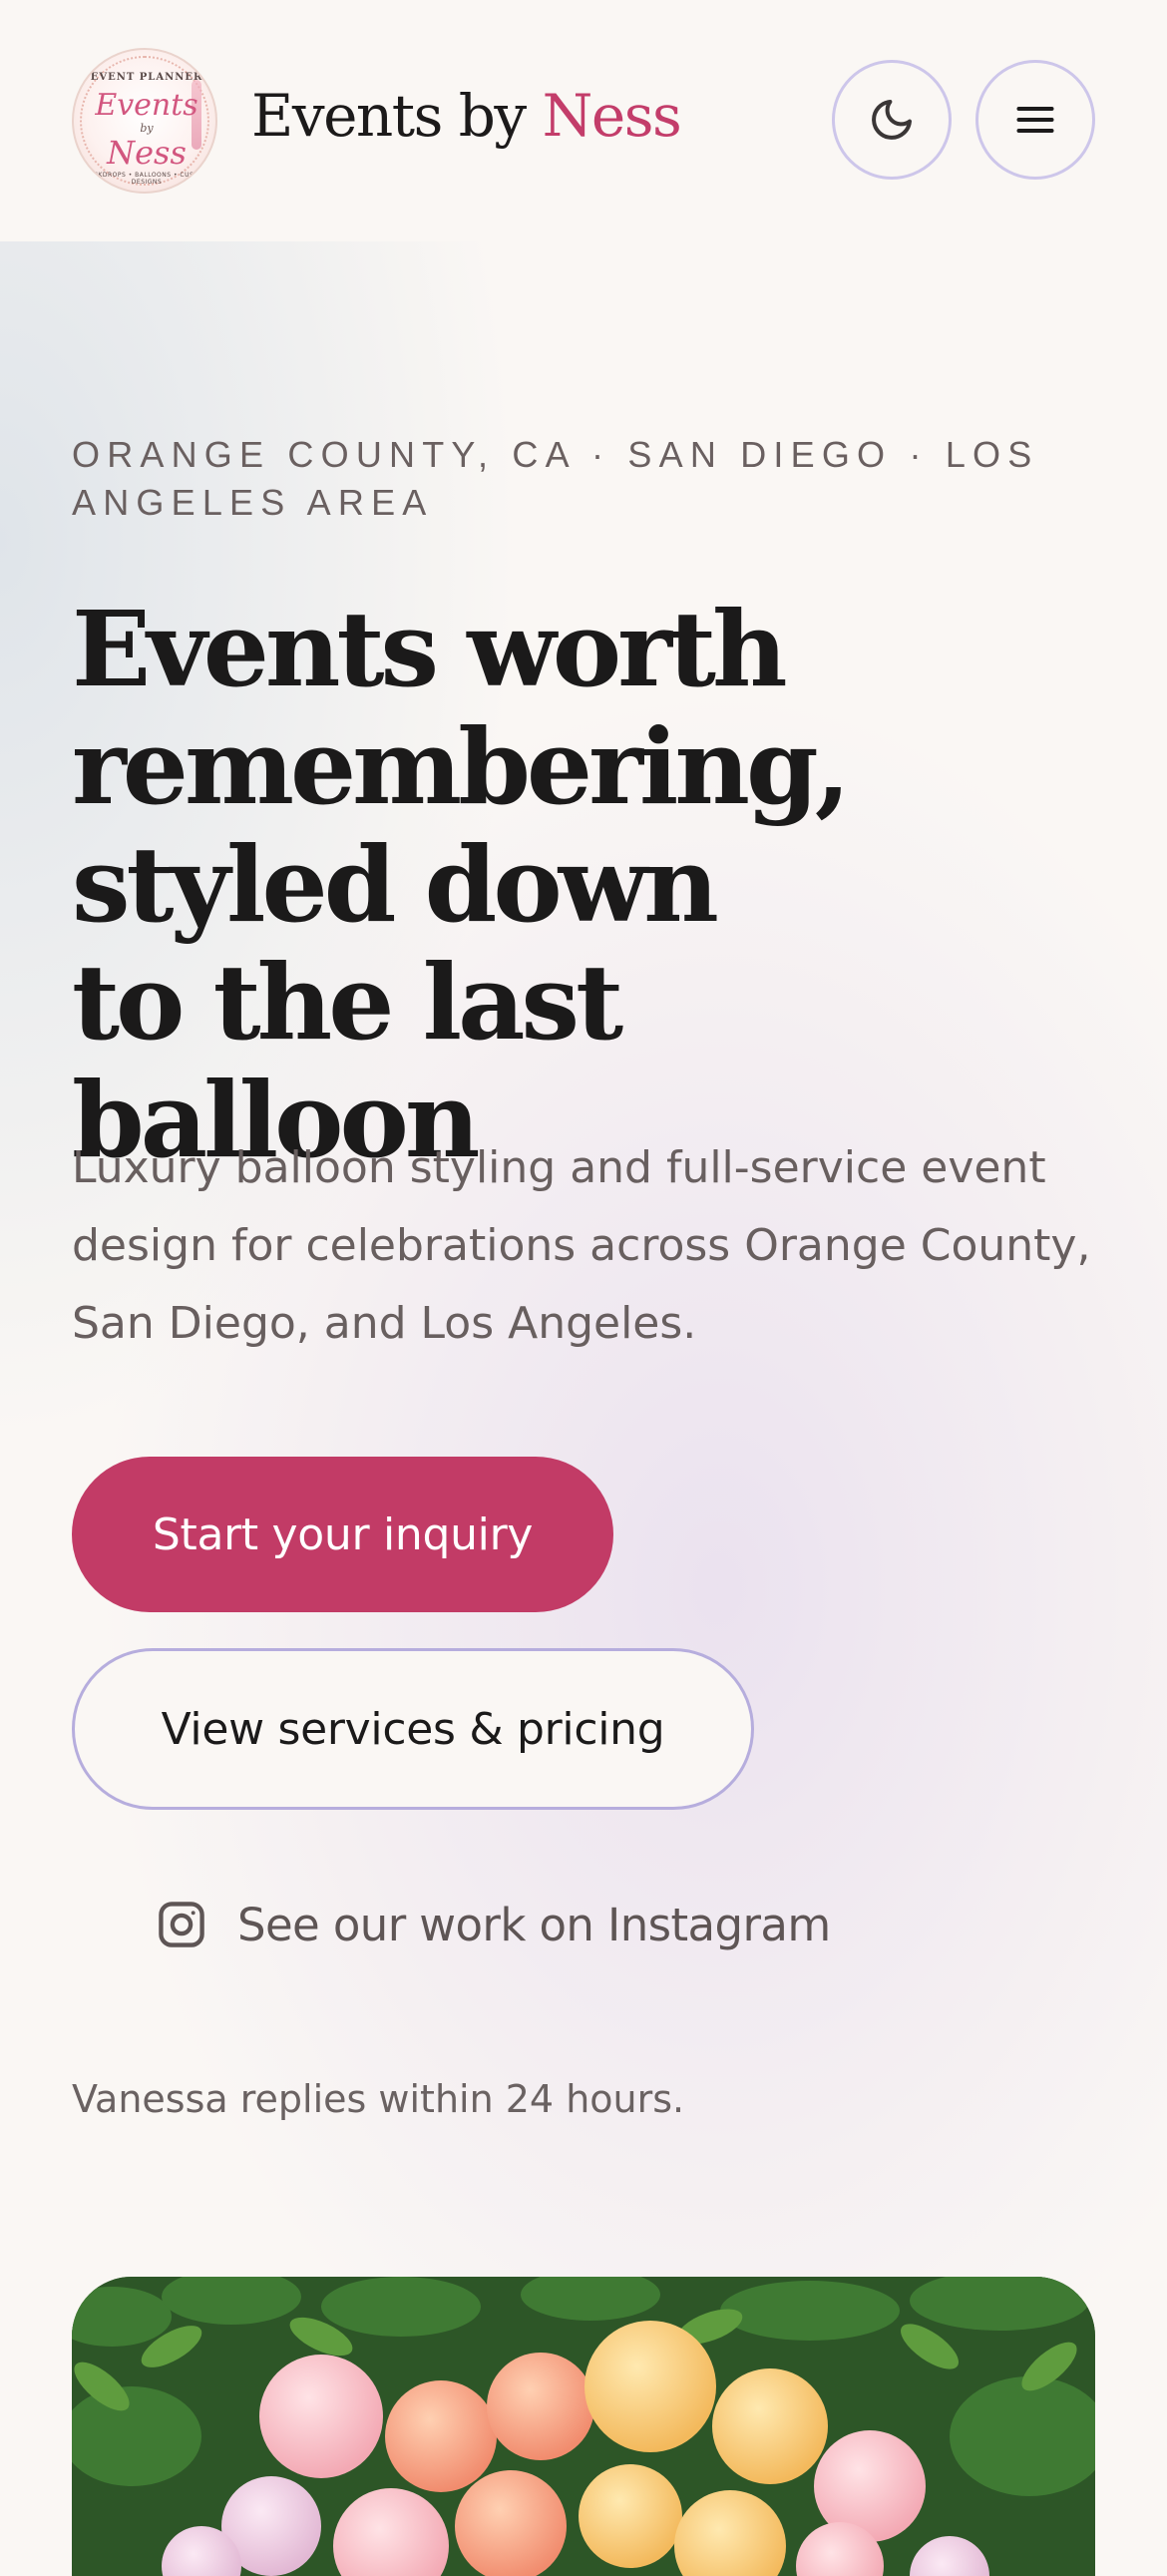 The width and height of the screenshot is (1167, 2576). I want to click on instagram-link-label: See our work on Instagram, so click(534, 1924).